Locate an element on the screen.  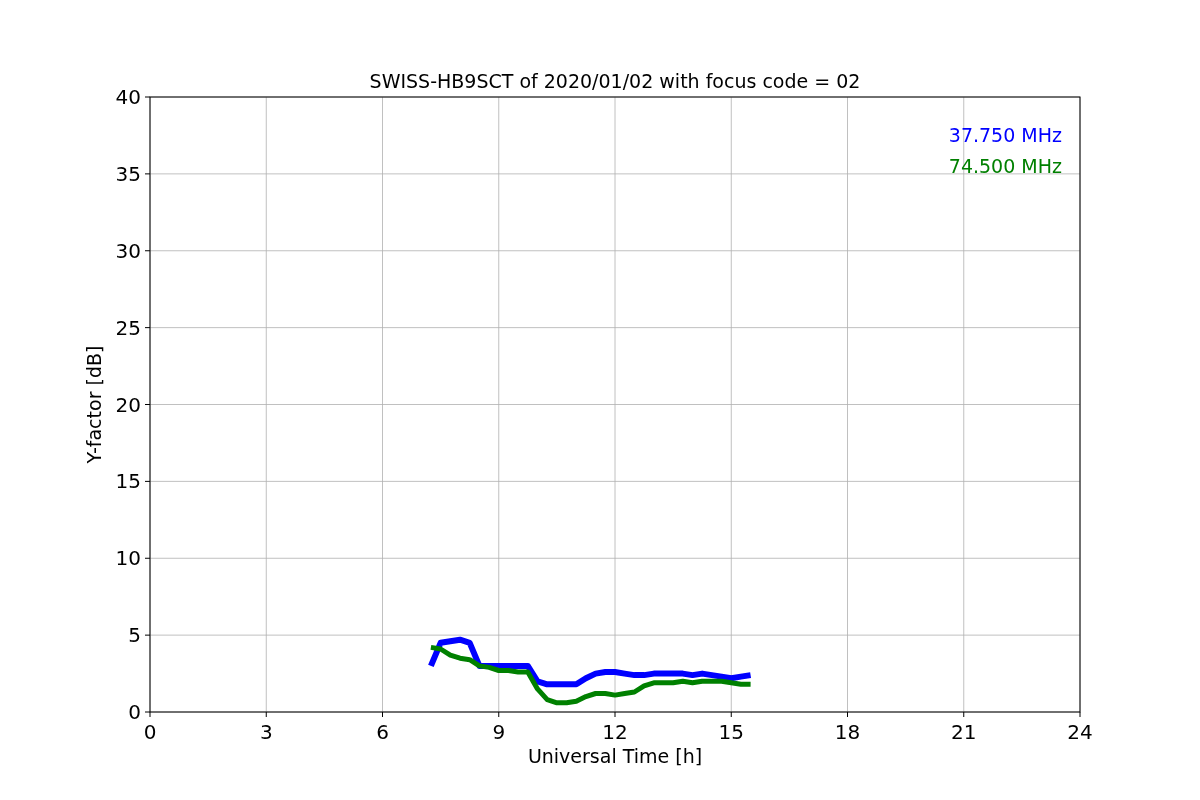
x-tick-label: 24 is located at coordinates (1080, 732).